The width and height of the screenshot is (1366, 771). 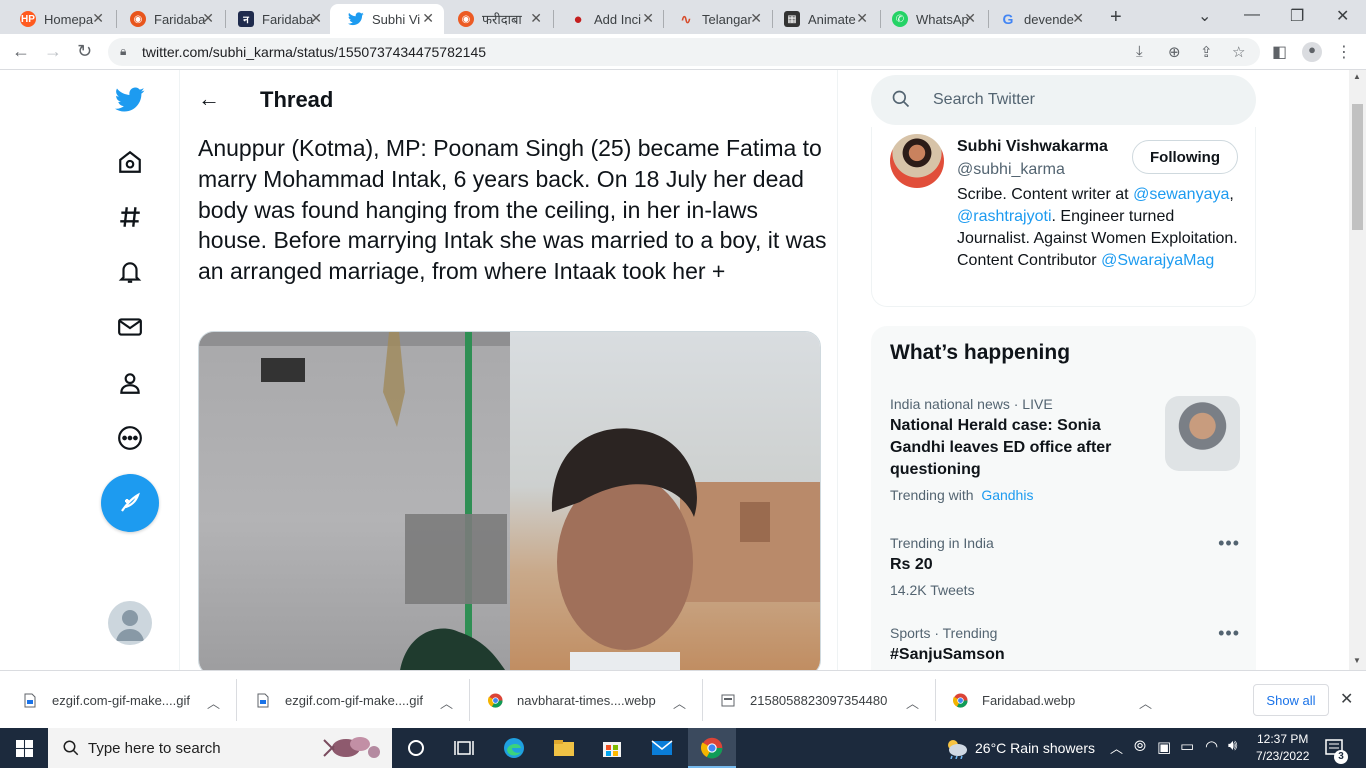 What do you see at coordinates (339, 700) in the screenshot?
I see `download-item: ezgif.com-gif-make....gif` at bounding box center [339, 700].